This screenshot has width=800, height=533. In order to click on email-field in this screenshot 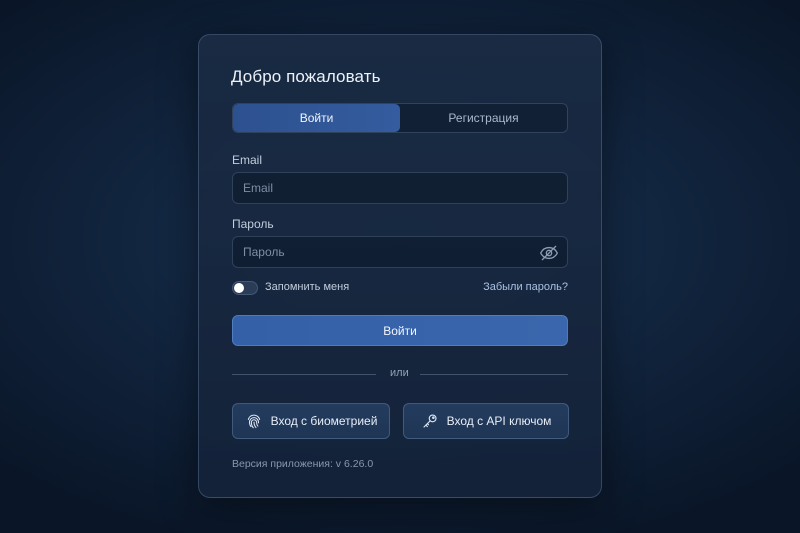, I will do `click(400, 188)`.